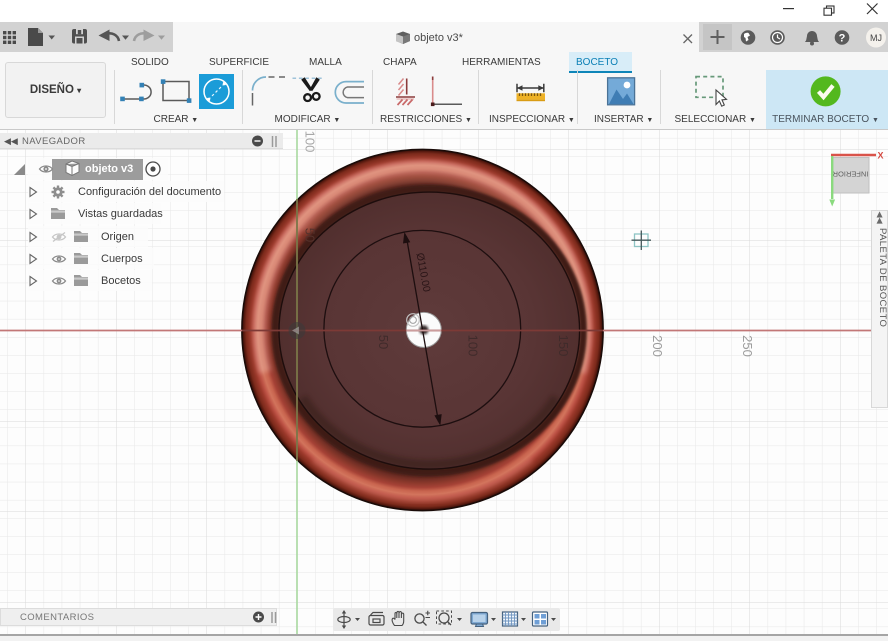  Describe the element at coordinates (657, 346) in the screenshot. I see `svg-text: 200` at that location.